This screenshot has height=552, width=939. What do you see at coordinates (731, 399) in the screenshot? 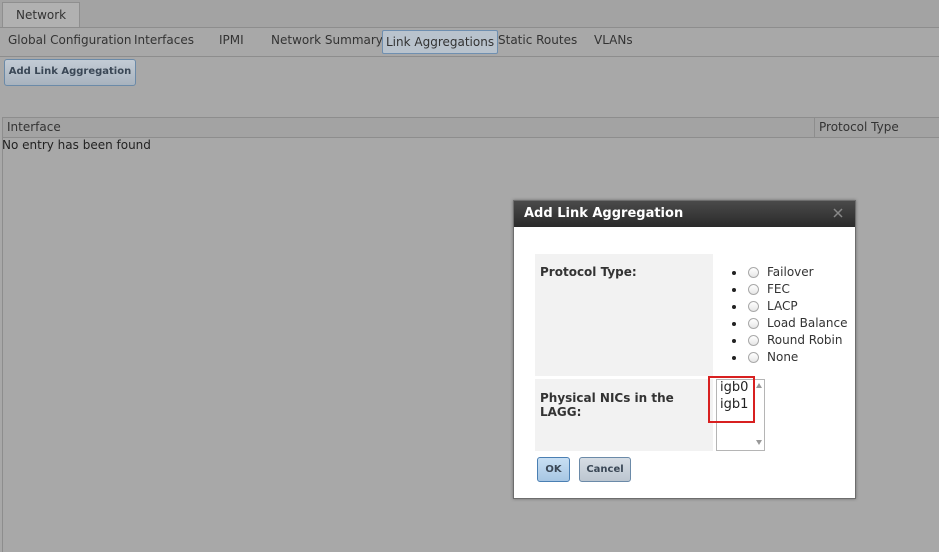
I see `highlight-annotation` at bounding box center [731, 399].